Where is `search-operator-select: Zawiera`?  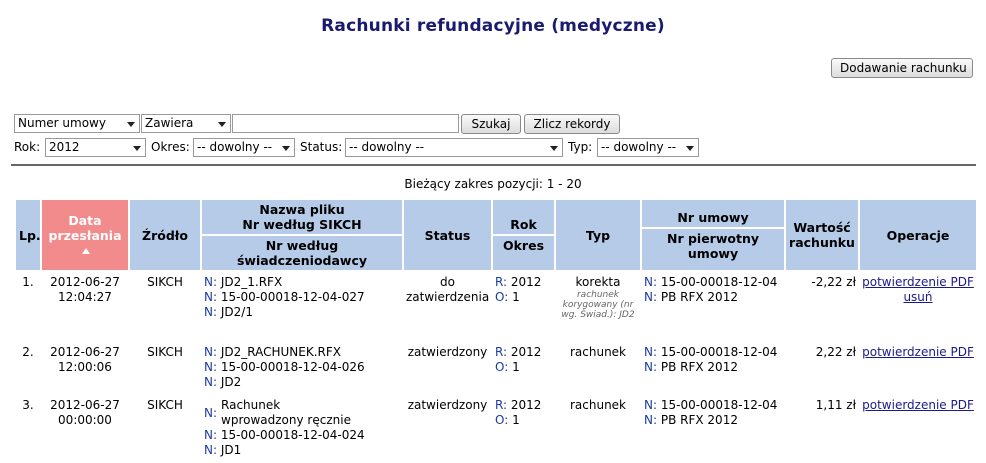
search-operator-select: Zawiera is located at coordinates (186, 123).